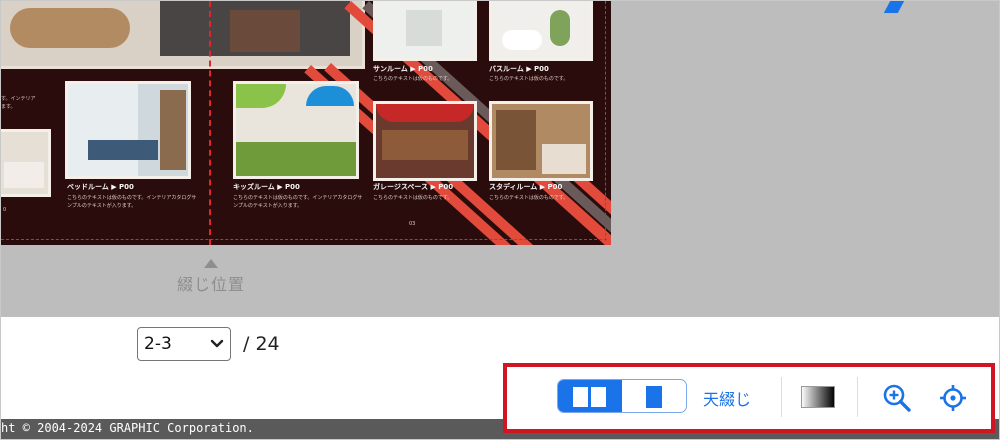  I want to click on left-page-number: 0, so click(5, 210).